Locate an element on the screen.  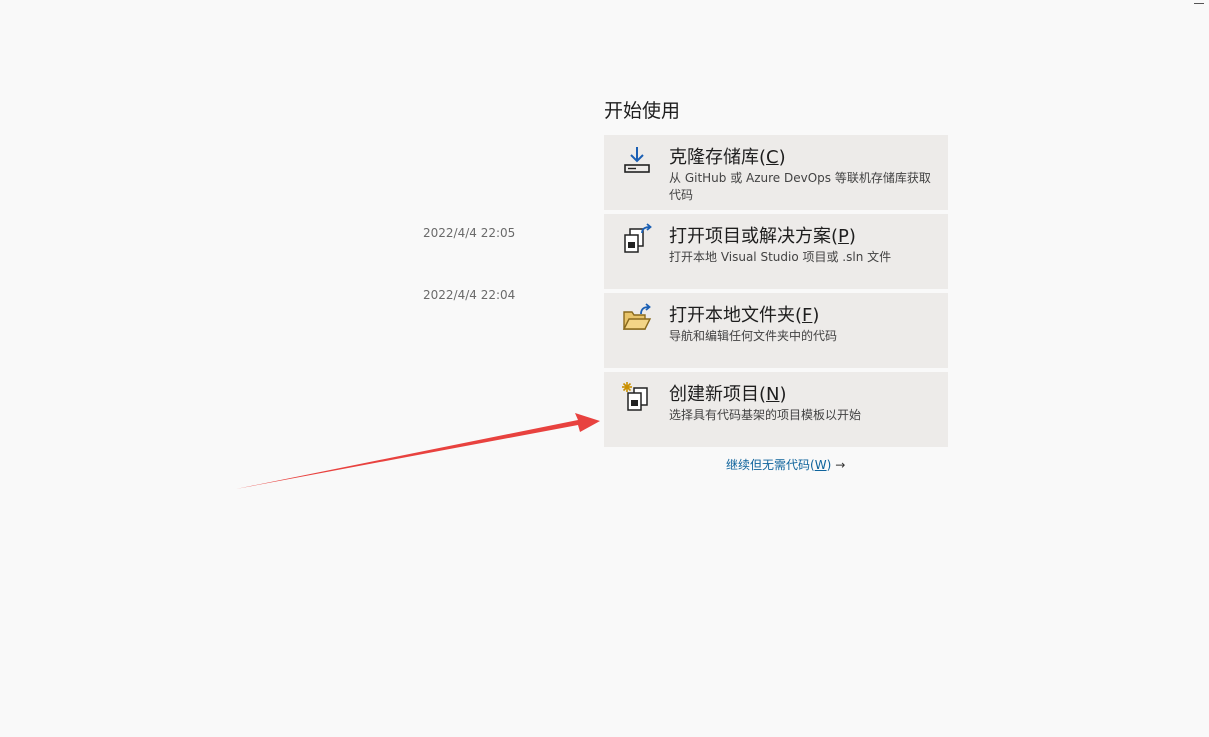
annotation-arrow is located at coordinates (418, 451).